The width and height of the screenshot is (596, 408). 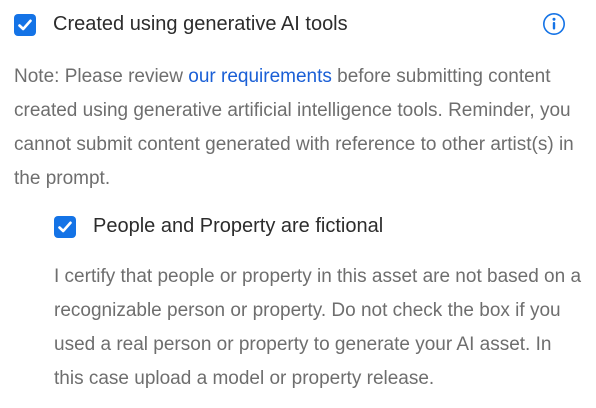 I want to click on generative-ai-checkbox, so click(x=25, y=24).